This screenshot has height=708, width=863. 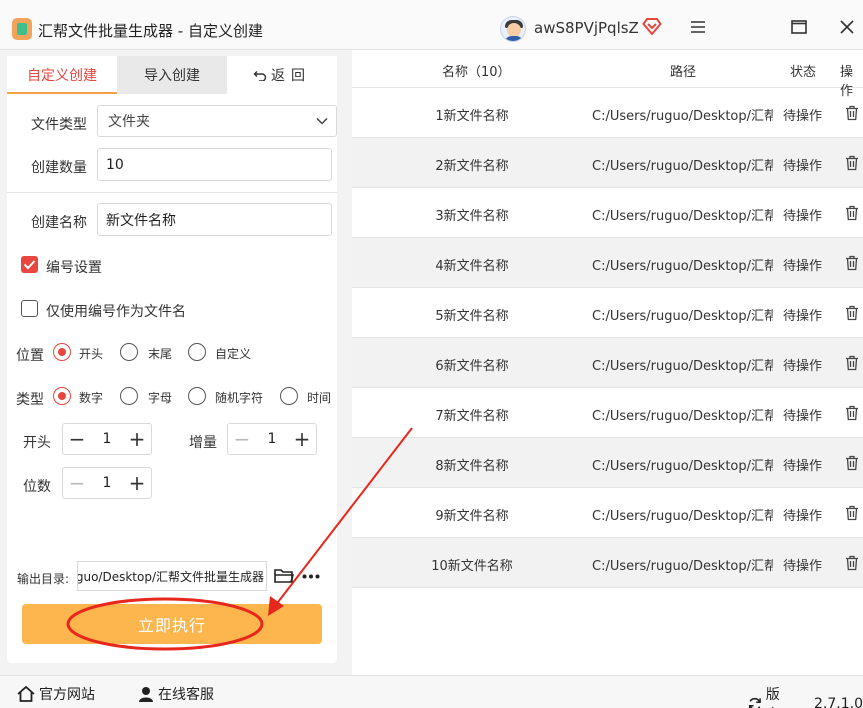 What do you see at coordinates (607, 563) in the screenshot?
I see `table-row: 10新文件名称 C:/Users/ruguo/Desktop/汇帮文 待操作` at bounding box center [607, 563].